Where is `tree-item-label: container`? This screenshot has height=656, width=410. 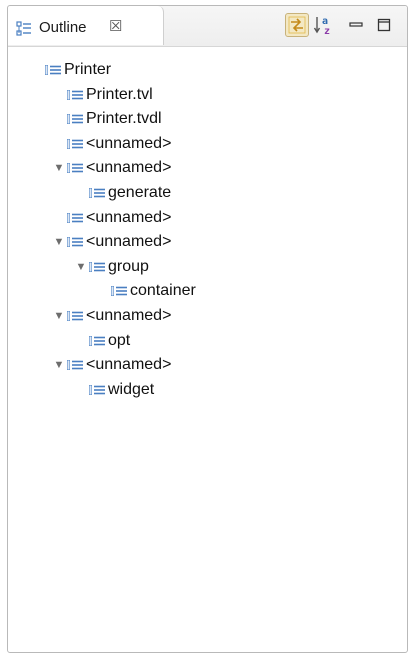
tree-item-label: container is located at coordinates (163, 291).